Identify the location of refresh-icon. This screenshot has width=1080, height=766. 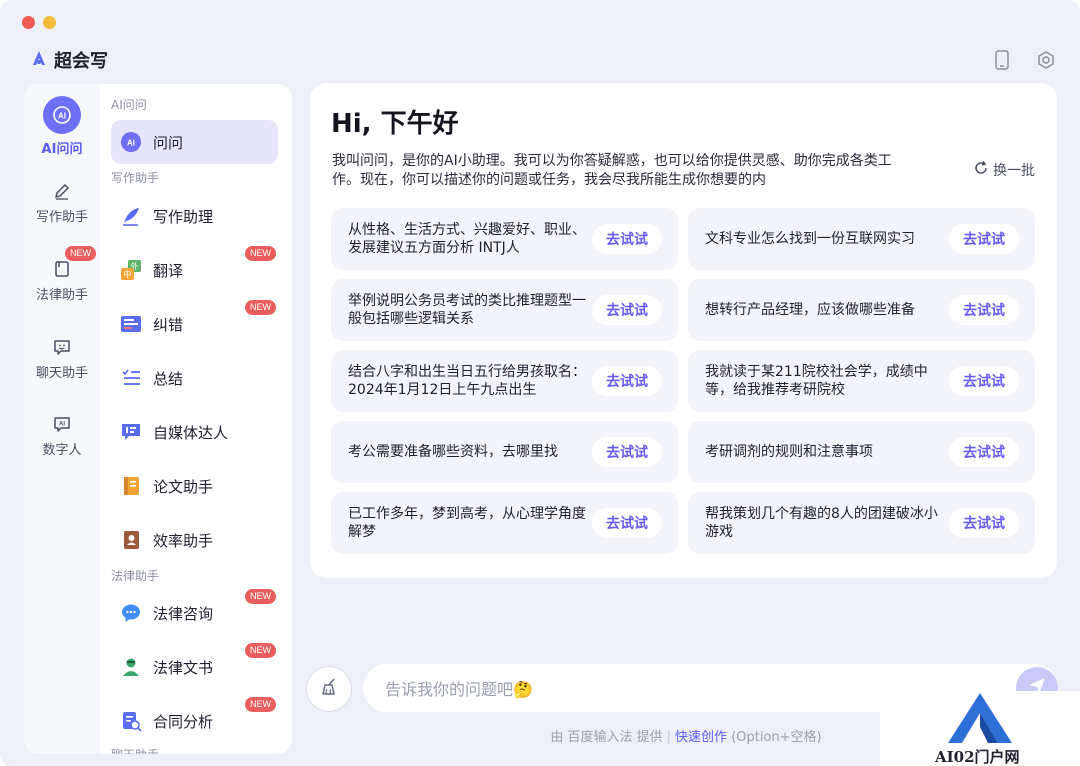
(981, 170).